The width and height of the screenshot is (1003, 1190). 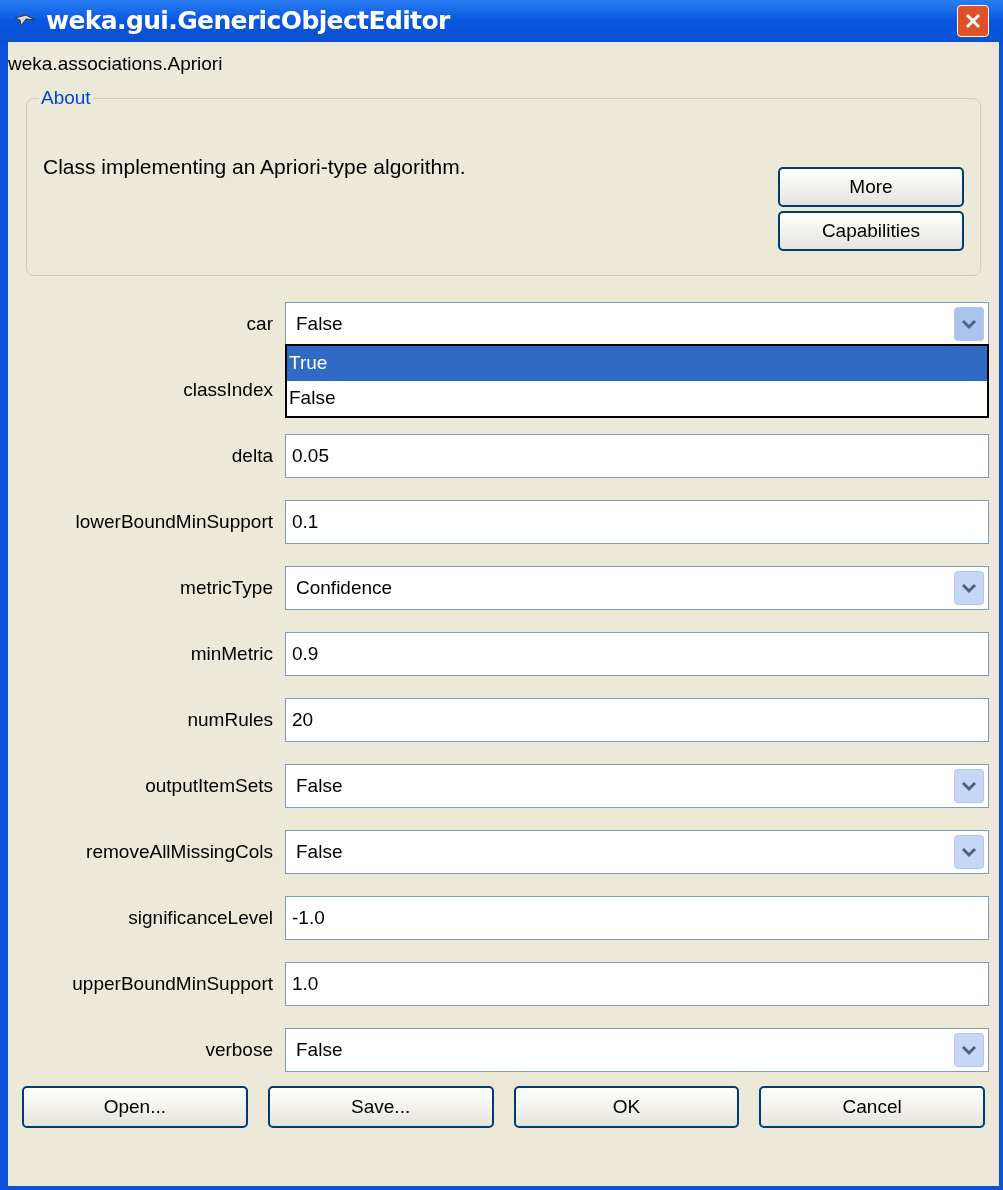 What do you see at coordinates (637, 654) in the screenshot?
I see `property-field: 0.9` at bounding box center [637, 654].